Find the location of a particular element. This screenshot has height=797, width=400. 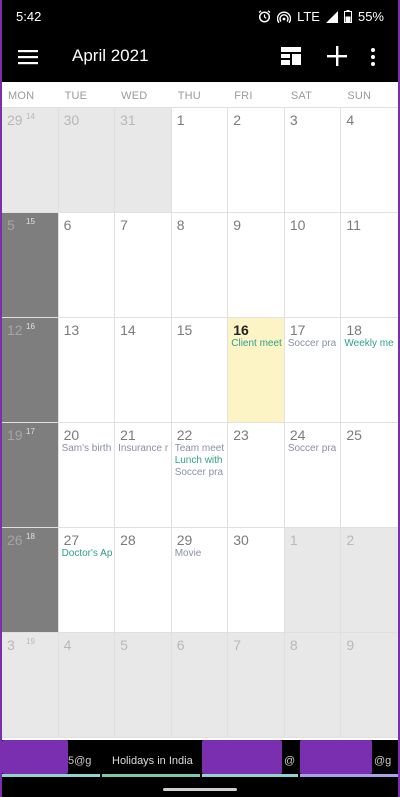

day-number: 26 is located at coordinates (15, 540).